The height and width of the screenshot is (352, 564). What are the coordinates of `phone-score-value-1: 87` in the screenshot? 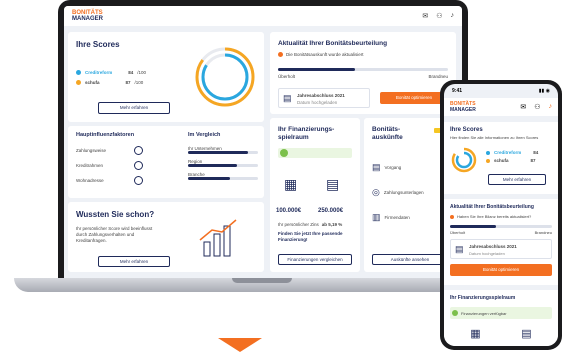 It's located at (533, 160).